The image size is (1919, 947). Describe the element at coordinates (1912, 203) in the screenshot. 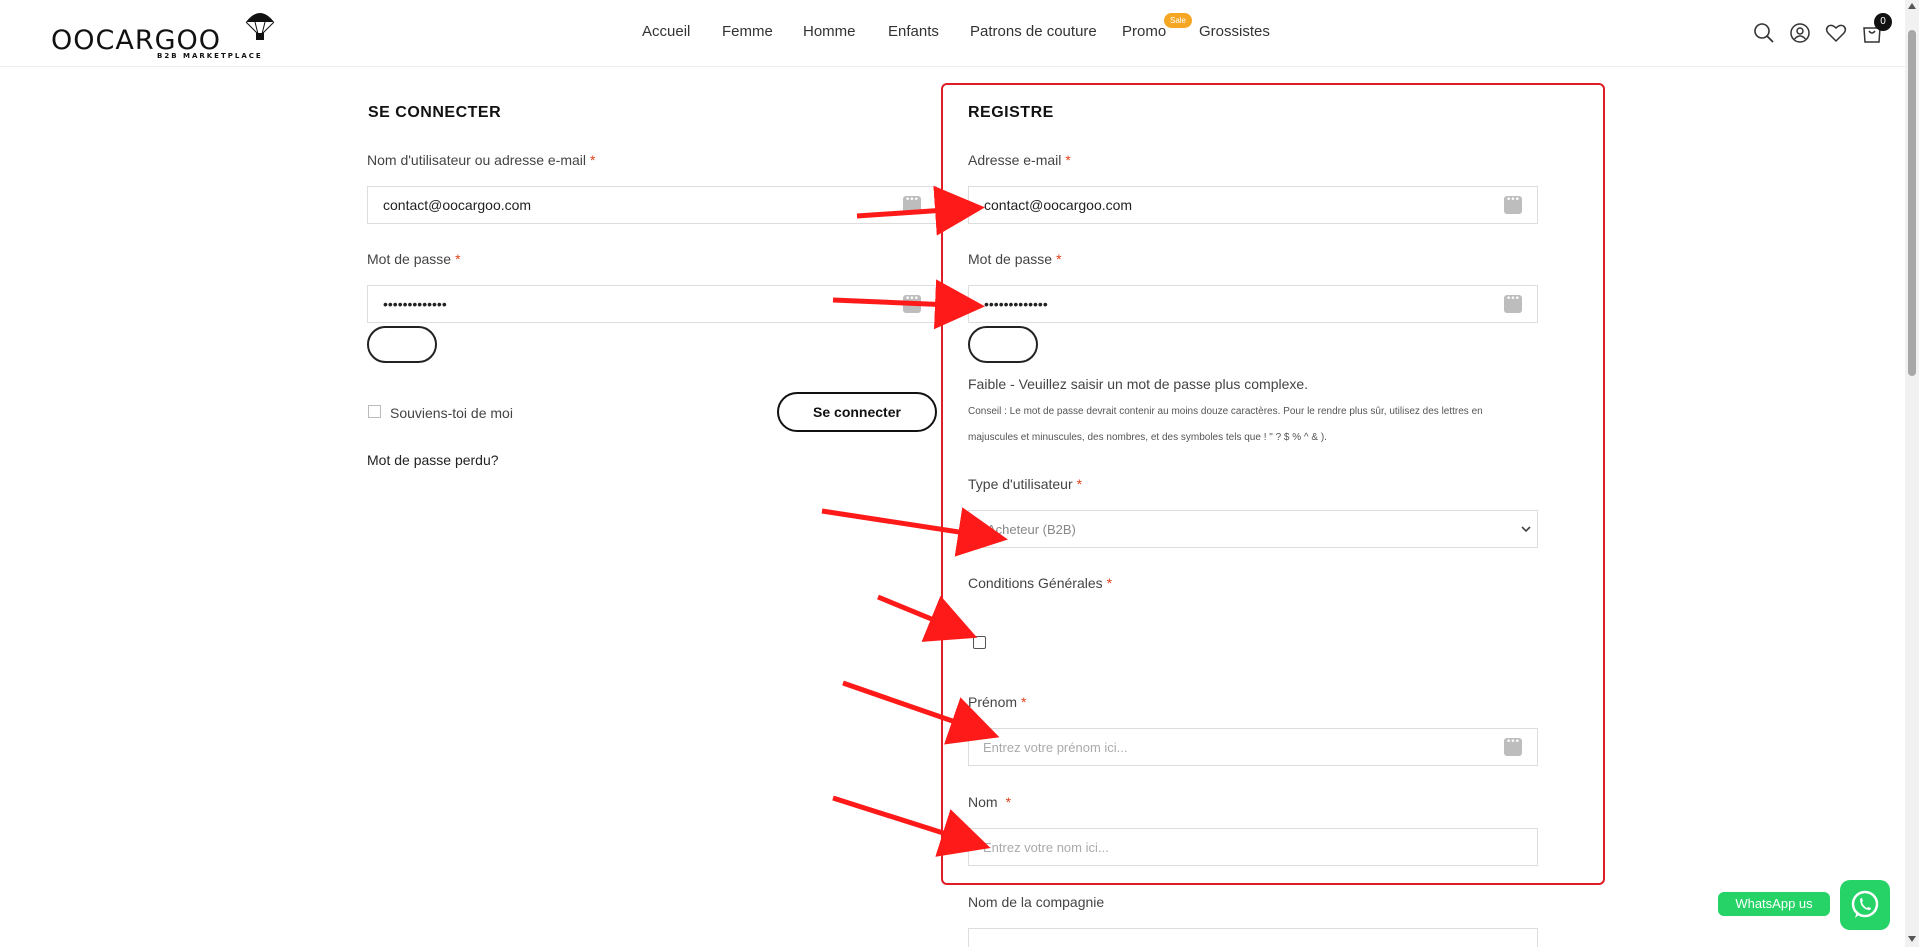

I see `scrollbar-thumb` at that location.